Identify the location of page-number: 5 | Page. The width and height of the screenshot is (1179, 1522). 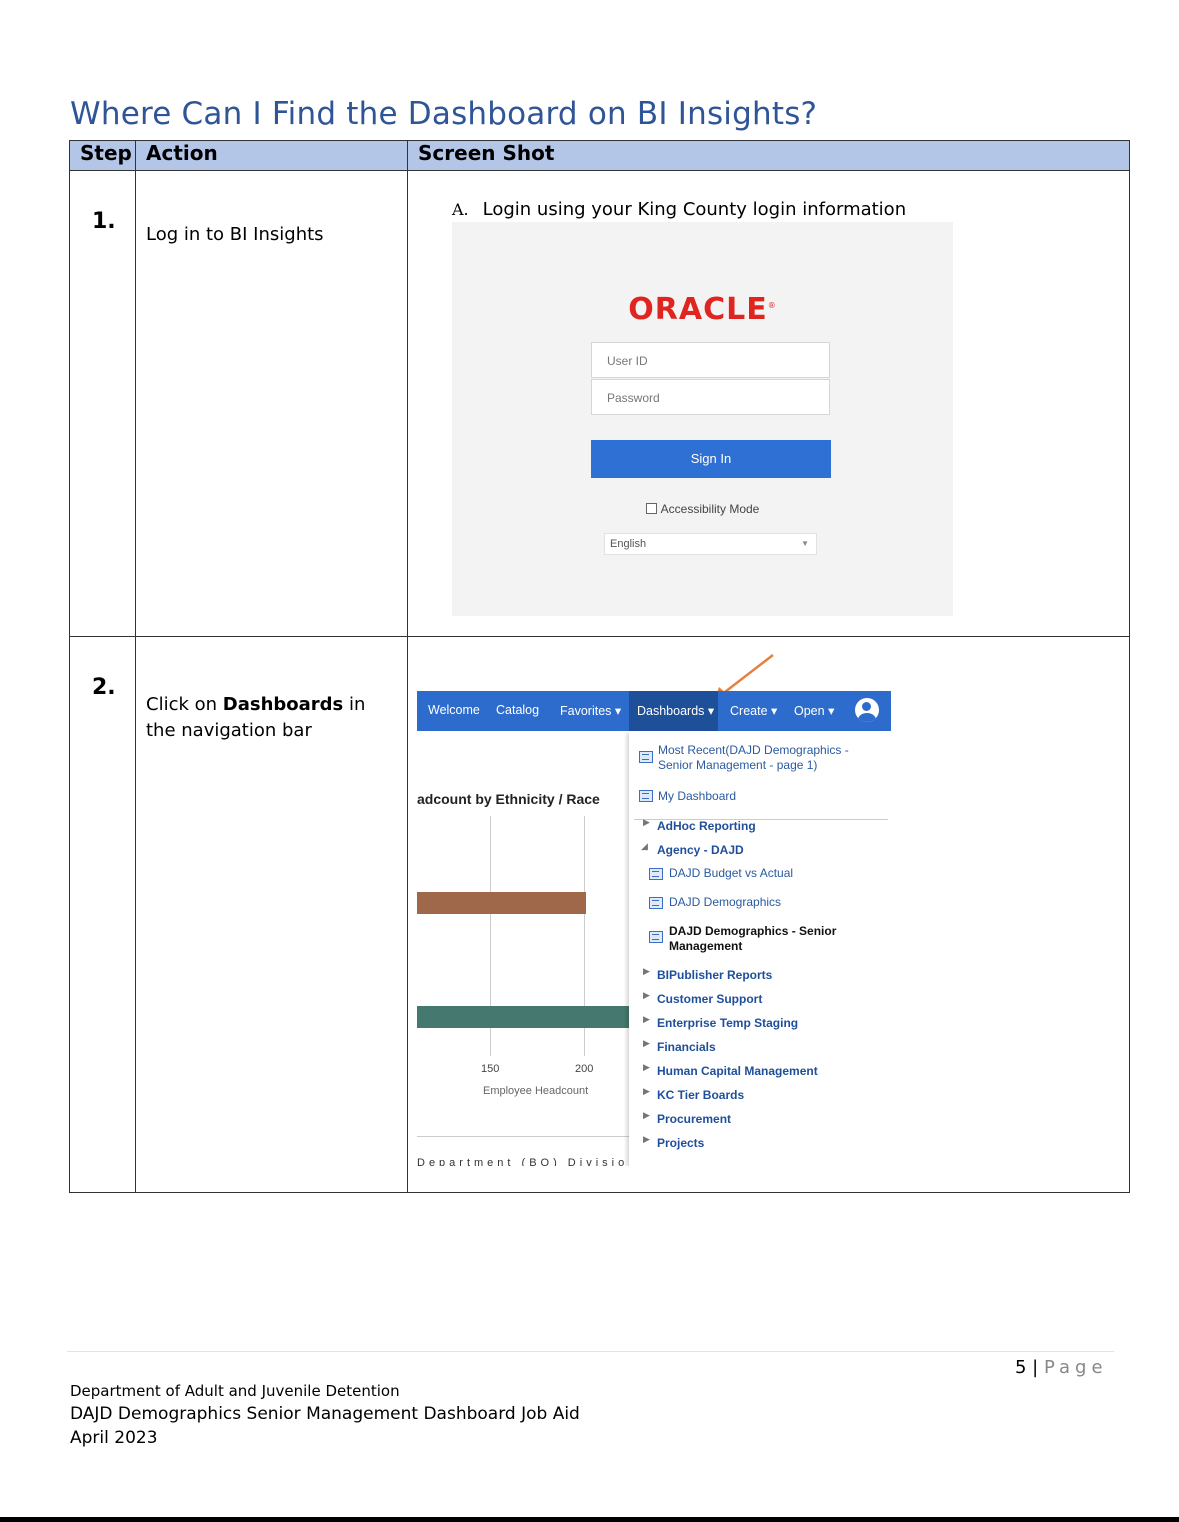
(1061, 1367).